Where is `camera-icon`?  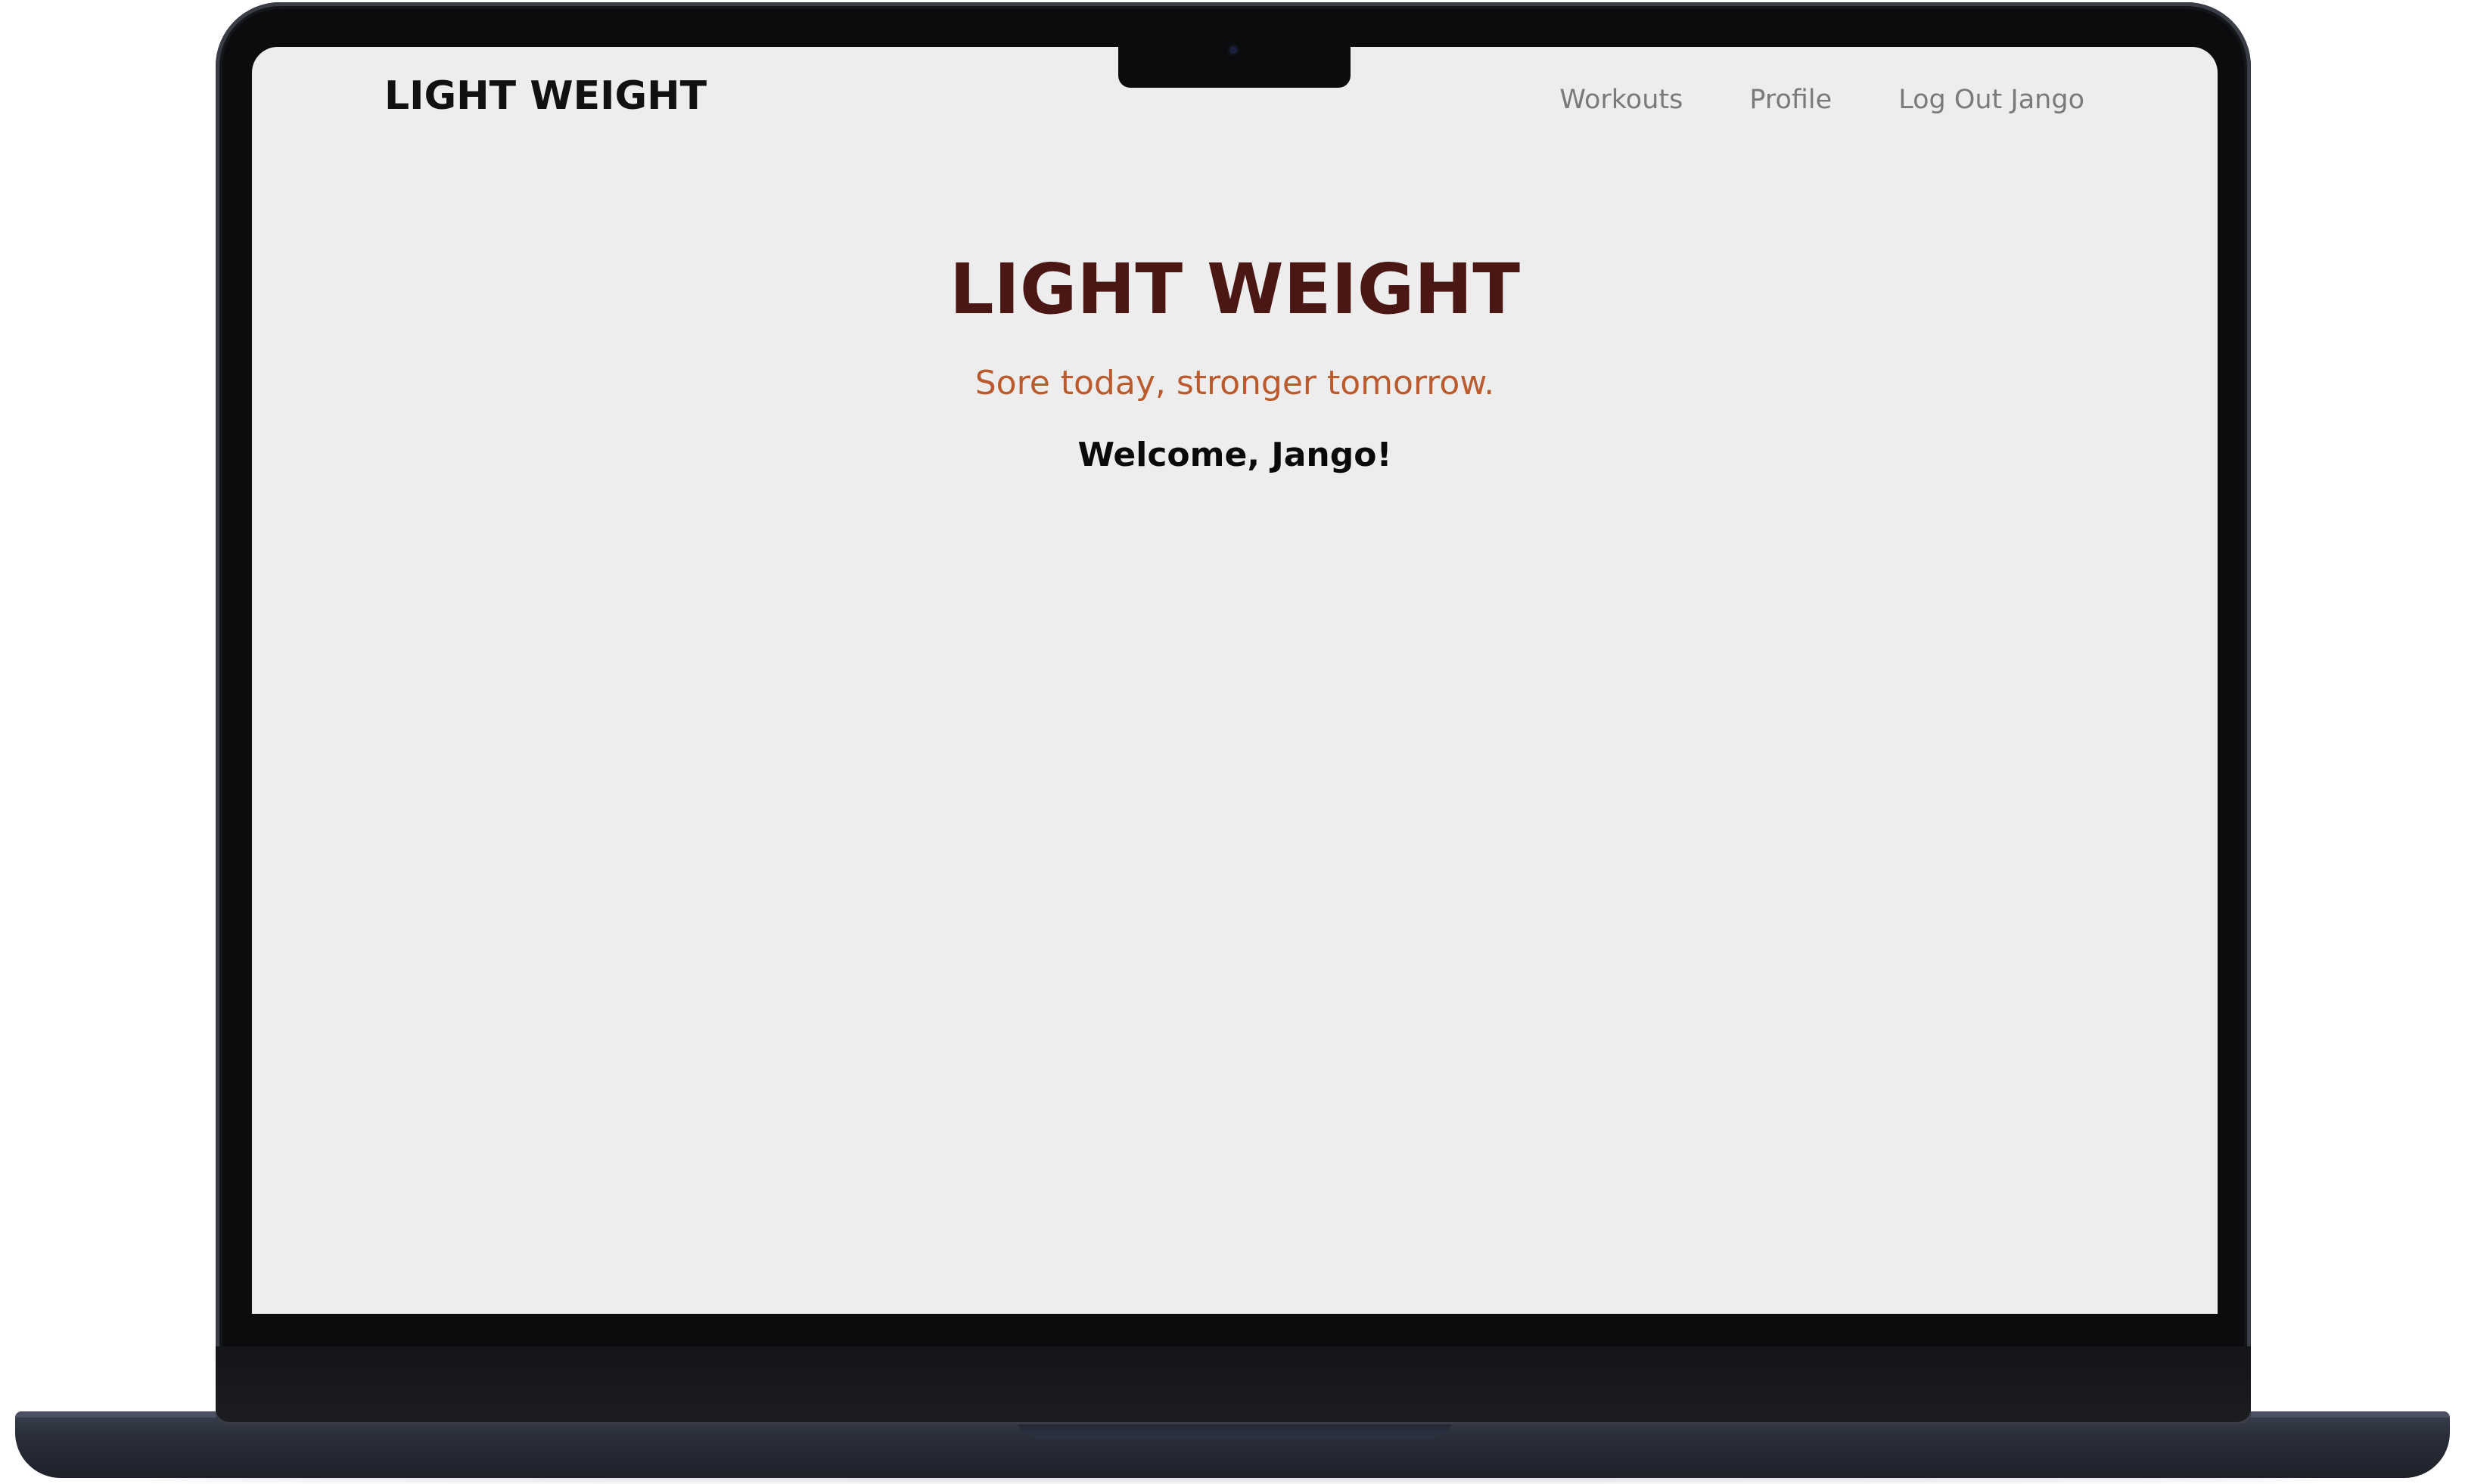 camera-icon is located at coordinates (1233, 50).